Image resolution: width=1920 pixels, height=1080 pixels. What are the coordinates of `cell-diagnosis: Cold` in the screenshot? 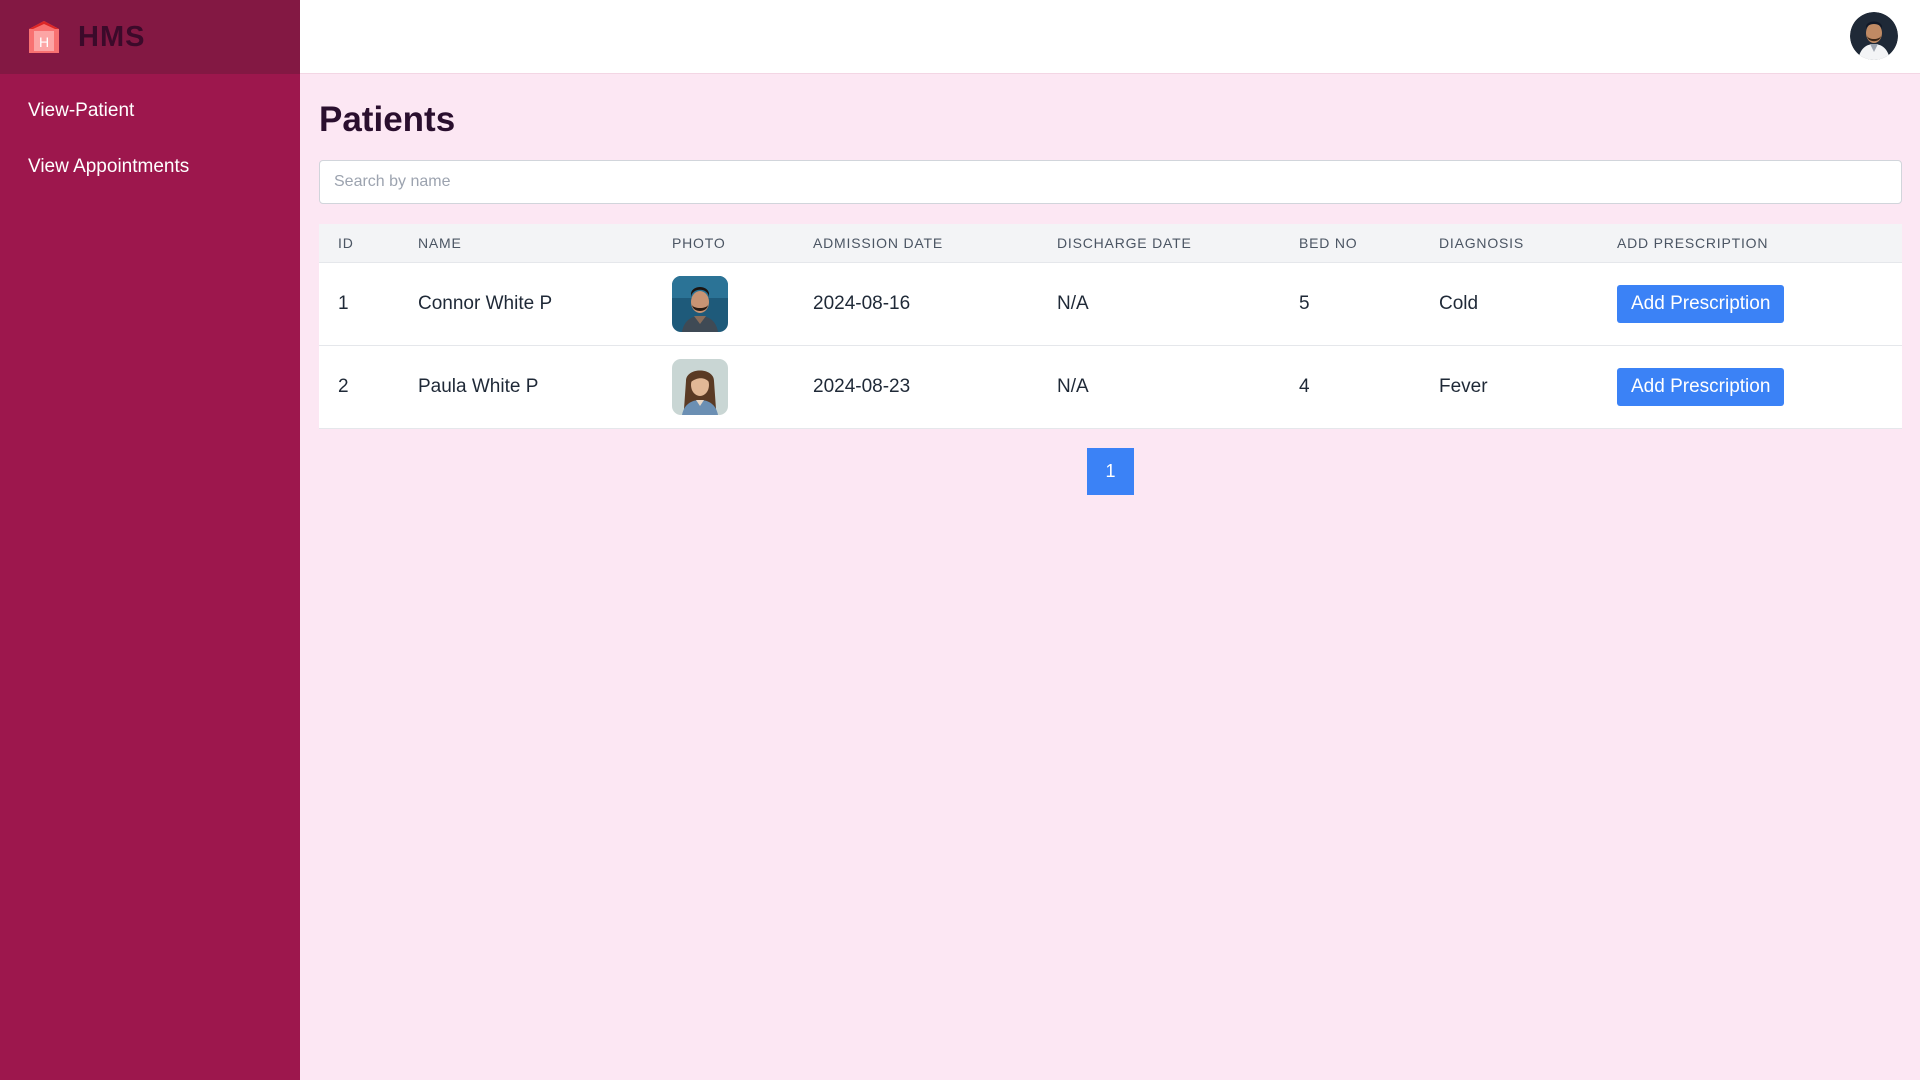 It's located at (1459, 303).